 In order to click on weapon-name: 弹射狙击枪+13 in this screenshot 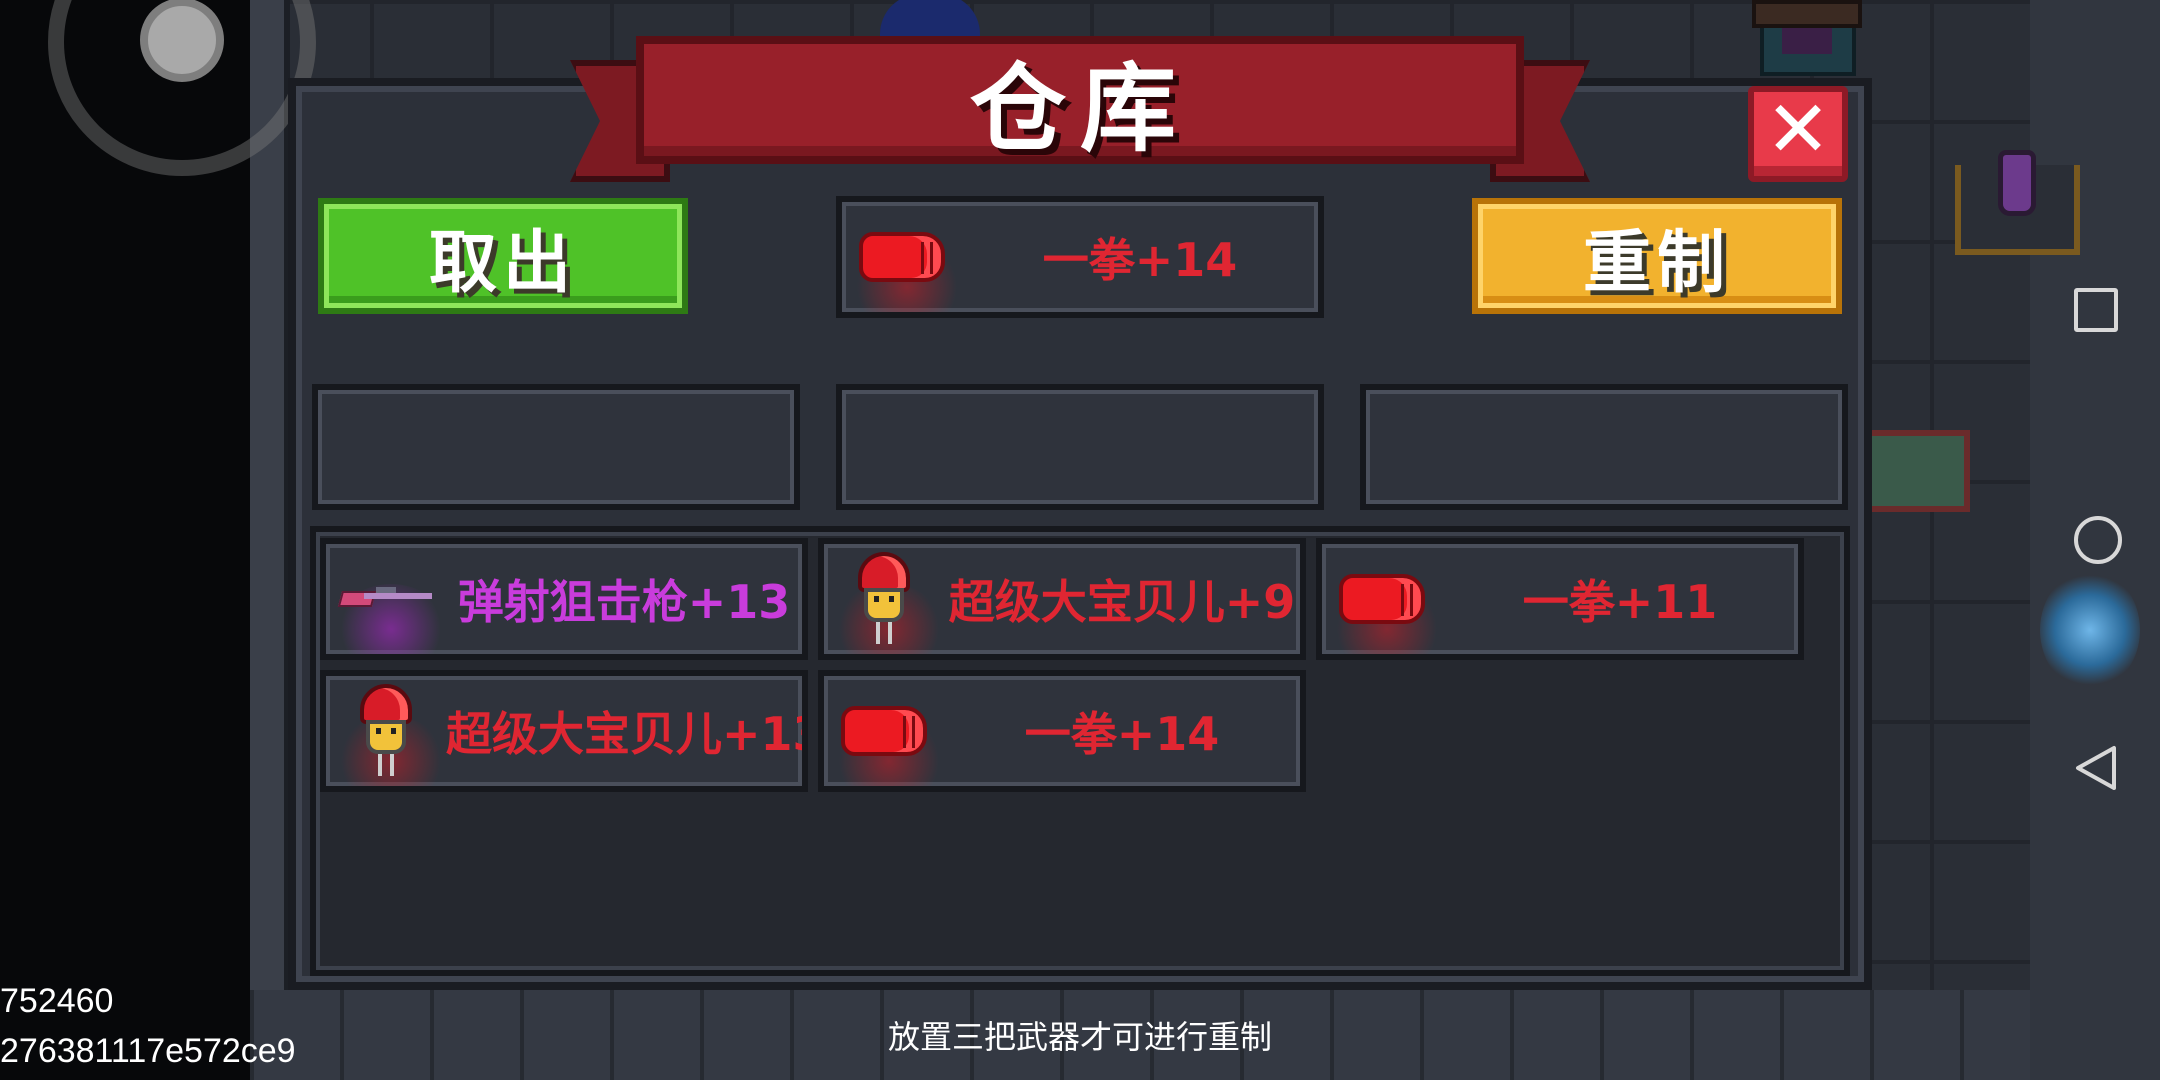, I will do `click(624, 602)`.